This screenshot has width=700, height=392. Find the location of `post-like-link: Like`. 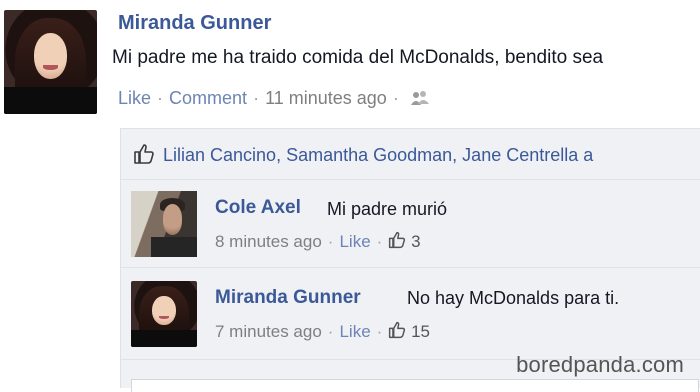

post-like-link: Like is located at coordinates (134, 98).